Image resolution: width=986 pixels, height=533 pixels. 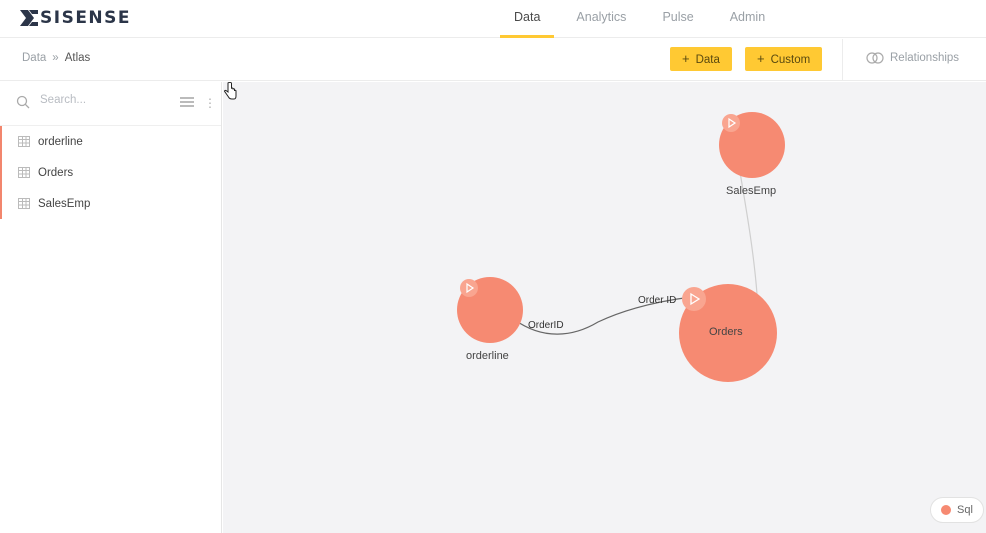 I want to click on node-label-orders: Orders, so click(x=726, y=332).